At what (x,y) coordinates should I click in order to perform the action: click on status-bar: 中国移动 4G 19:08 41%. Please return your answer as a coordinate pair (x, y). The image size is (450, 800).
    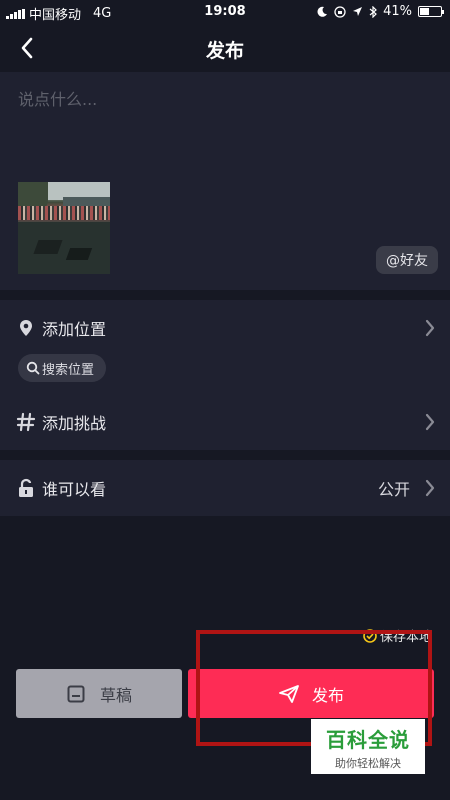
    Looking at the image, I should click on (225, 12).